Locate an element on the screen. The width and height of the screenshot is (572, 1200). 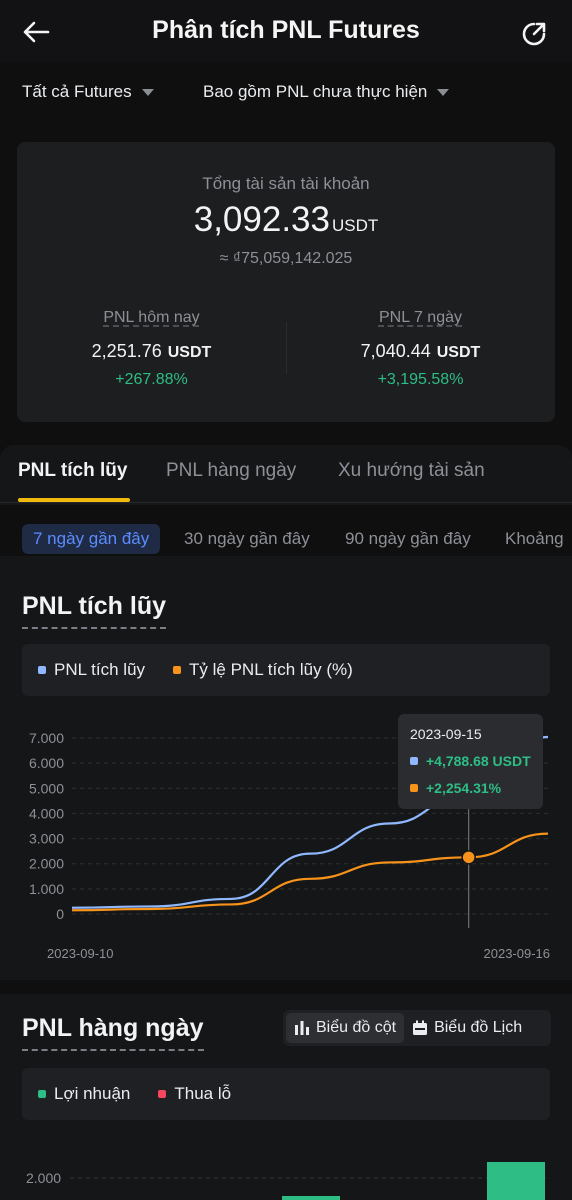
total-assets-number: 3,092.33 is located at coordinates (261, 219).